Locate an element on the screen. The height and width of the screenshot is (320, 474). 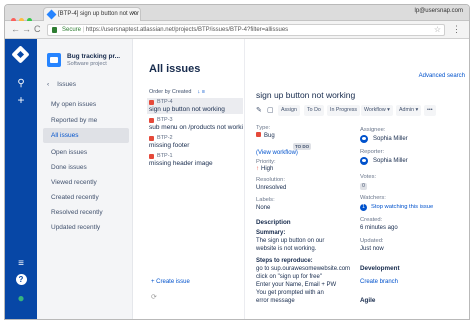
resolution-value: Unresolved is located at coordinates (271, 188).